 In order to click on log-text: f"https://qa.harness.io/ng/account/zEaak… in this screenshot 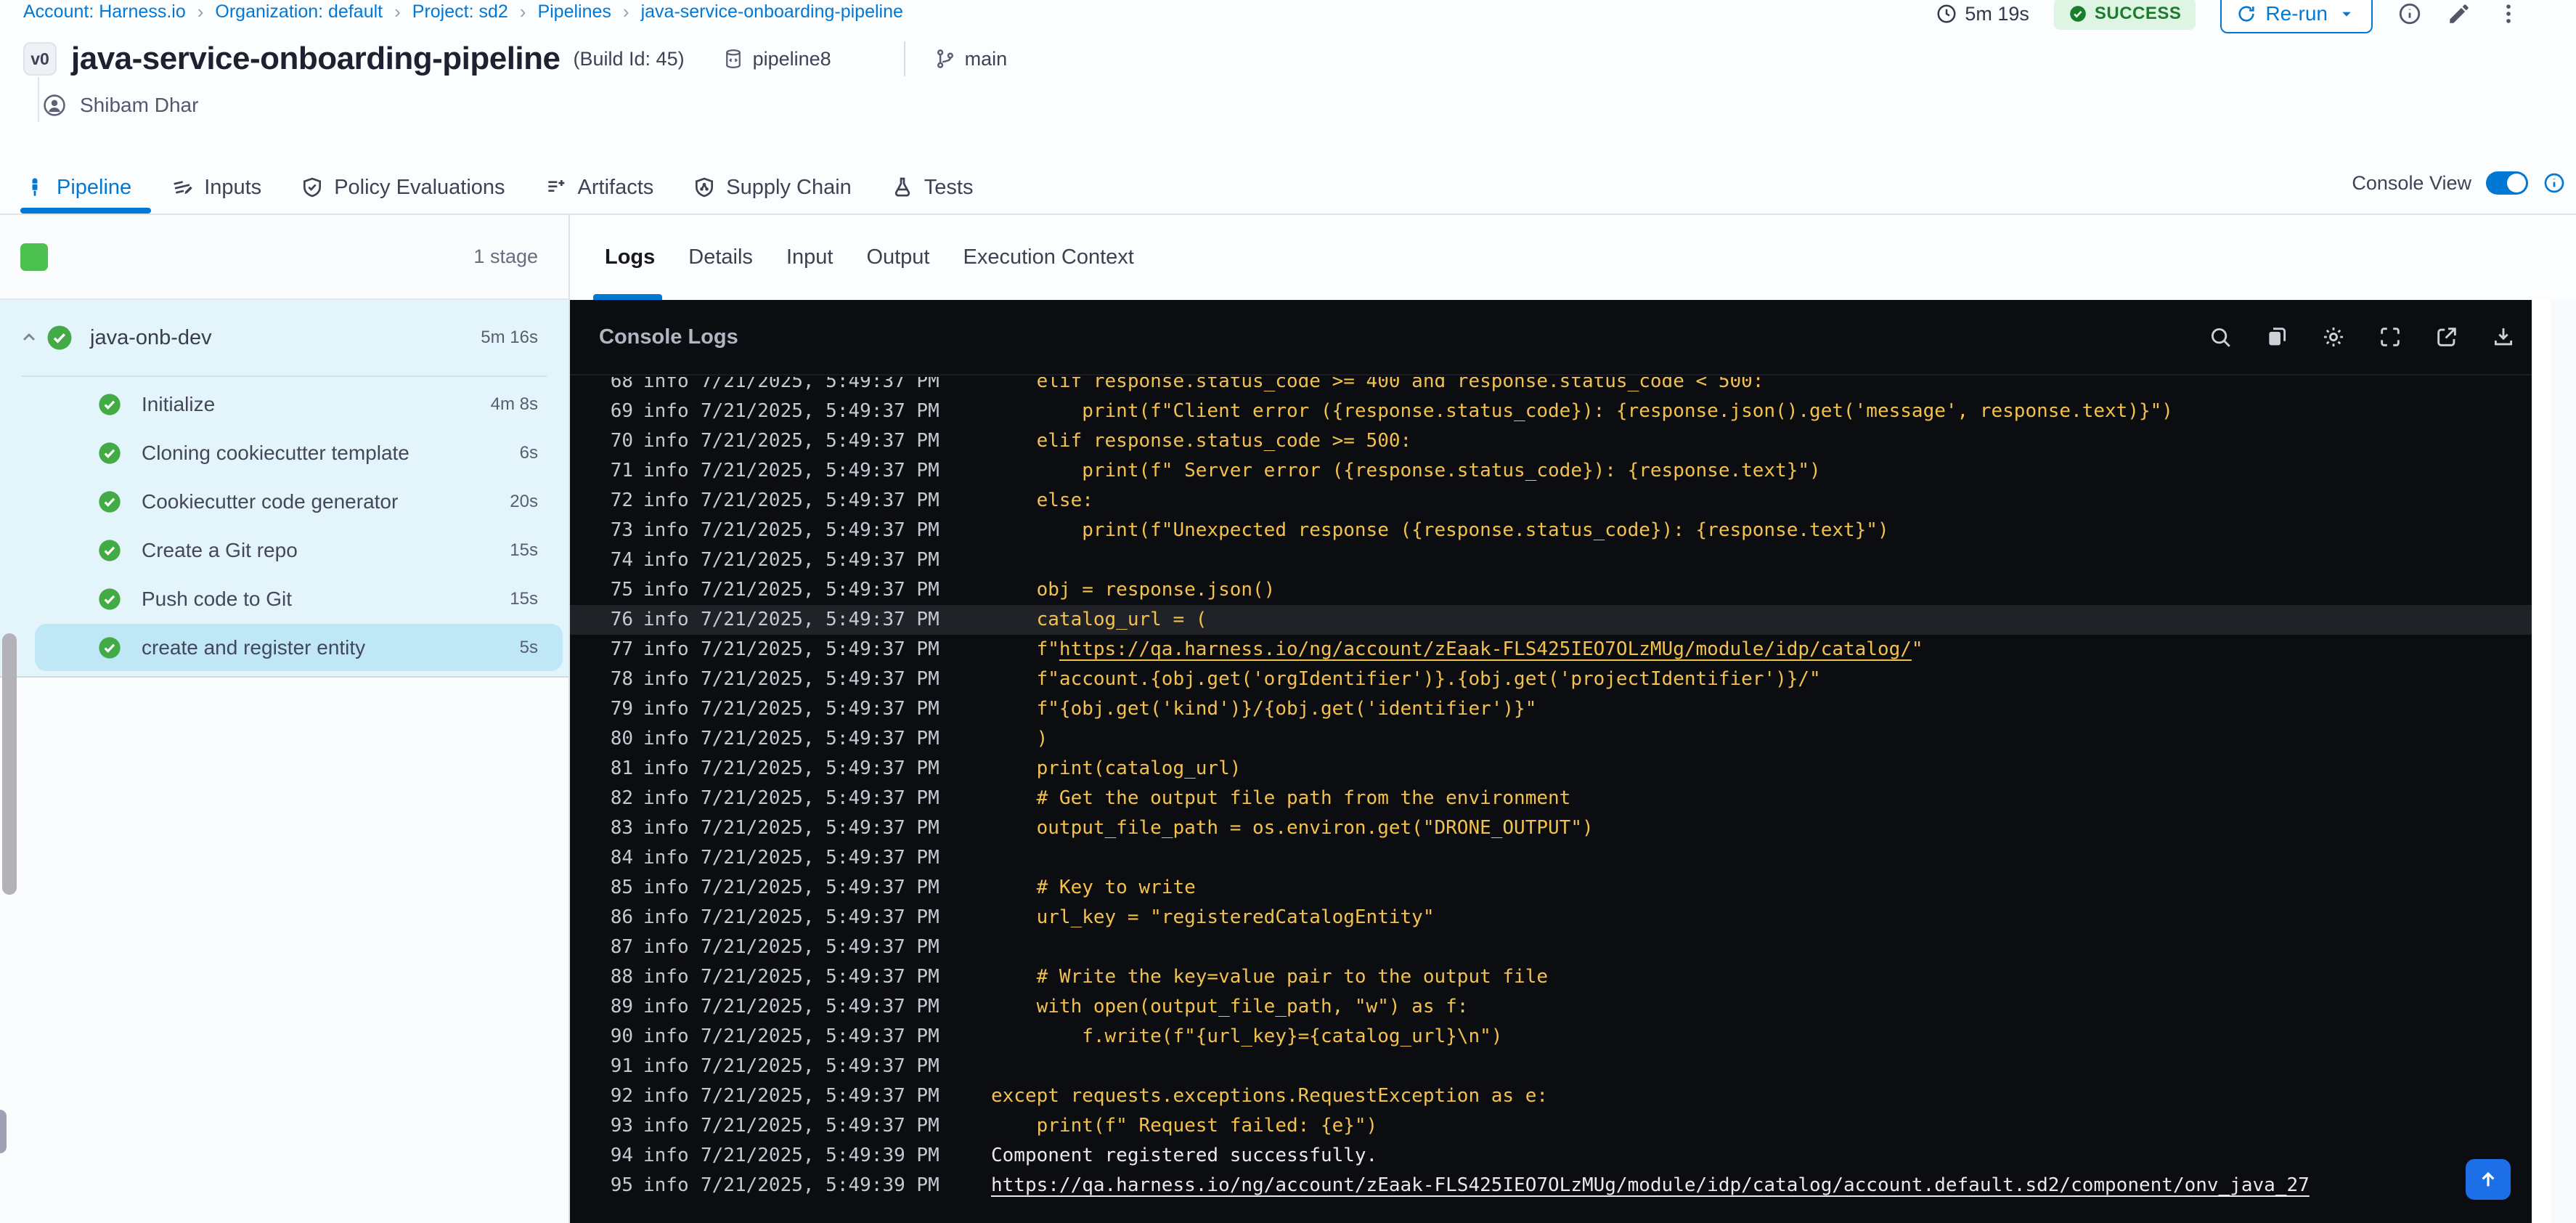, I will do `click(1457, 649)`.